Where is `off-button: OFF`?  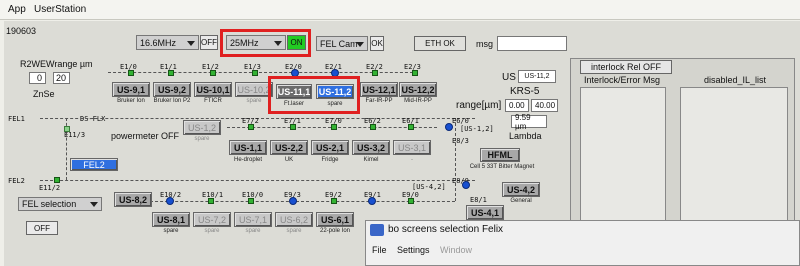 off-button: OFF is located at coordinates (42, 228).